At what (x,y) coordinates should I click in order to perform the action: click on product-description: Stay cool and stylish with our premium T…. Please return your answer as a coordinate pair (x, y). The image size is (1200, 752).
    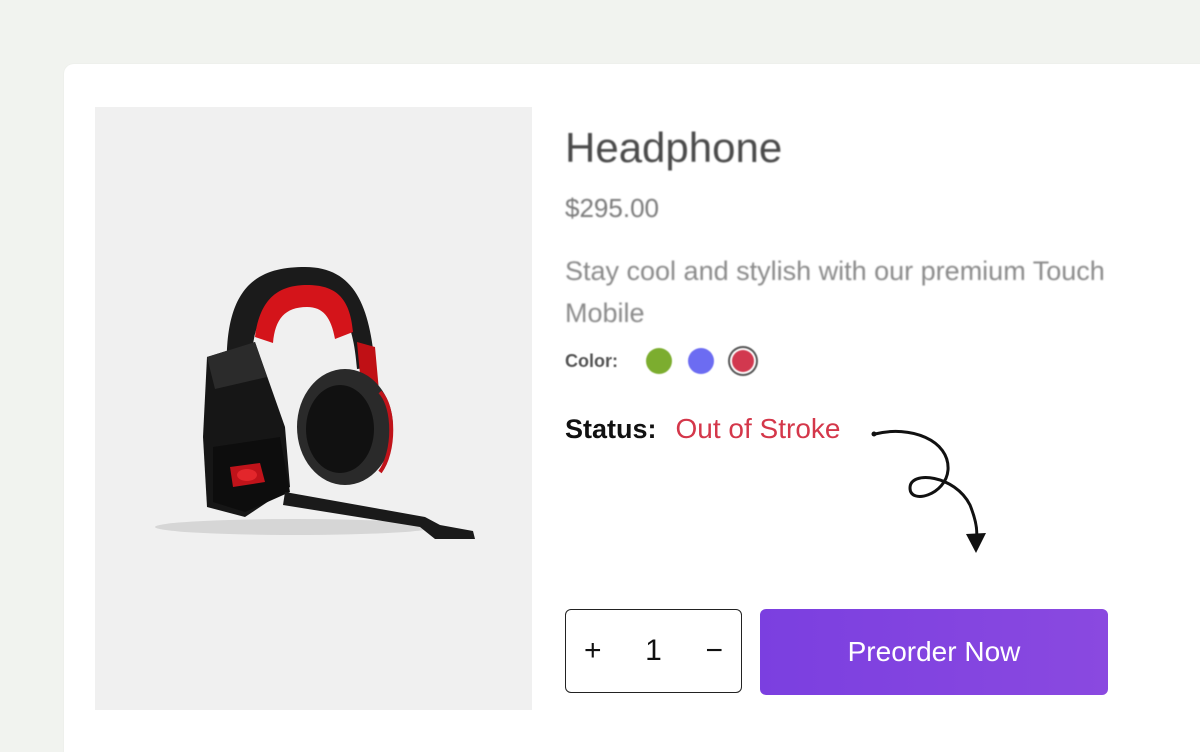
    Looking at the image, I should click on (835, 292).